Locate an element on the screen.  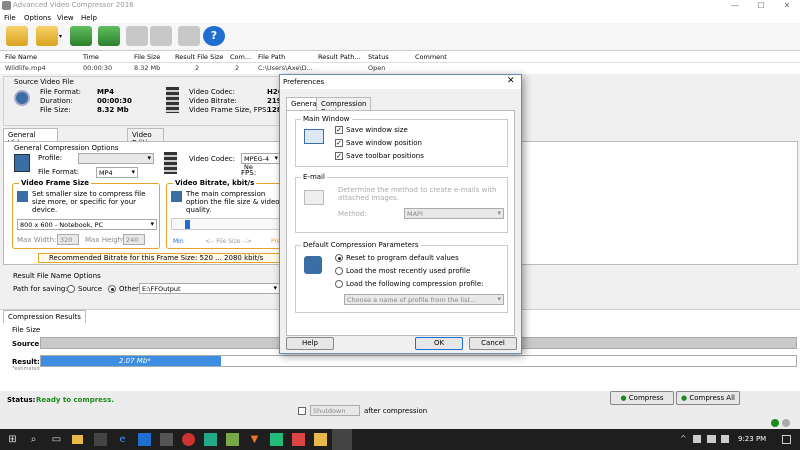
maximize-button: ☐ is located at coordinates (761, 6).